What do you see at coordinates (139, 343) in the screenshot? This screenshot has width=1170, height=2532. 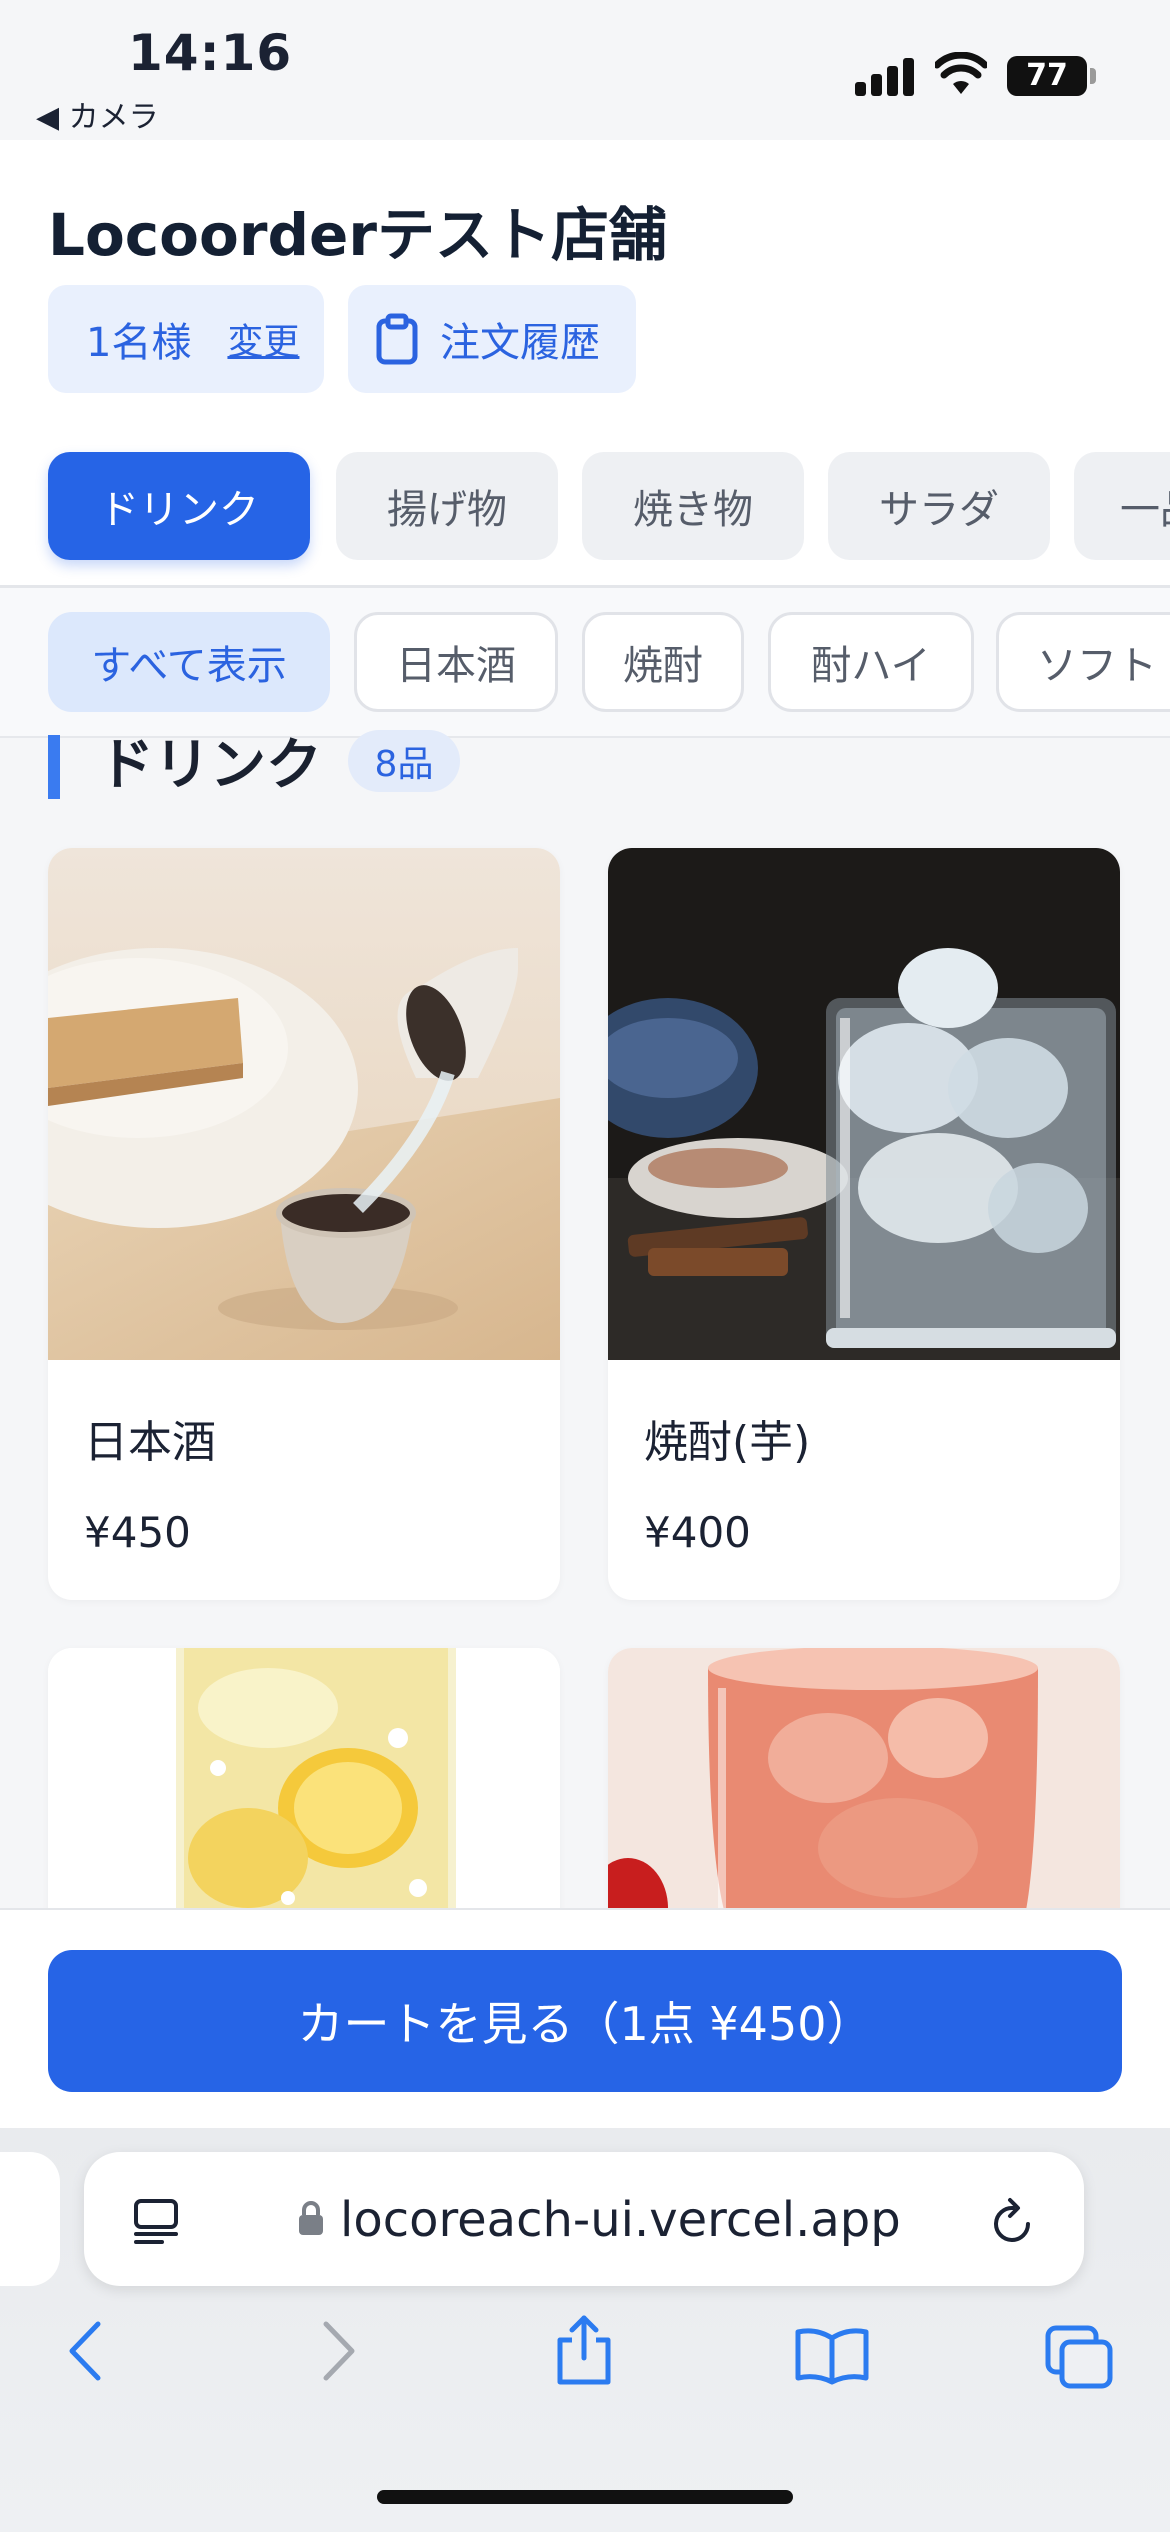 I see `guest-count: 1名様` at bounding box center [139, 343].